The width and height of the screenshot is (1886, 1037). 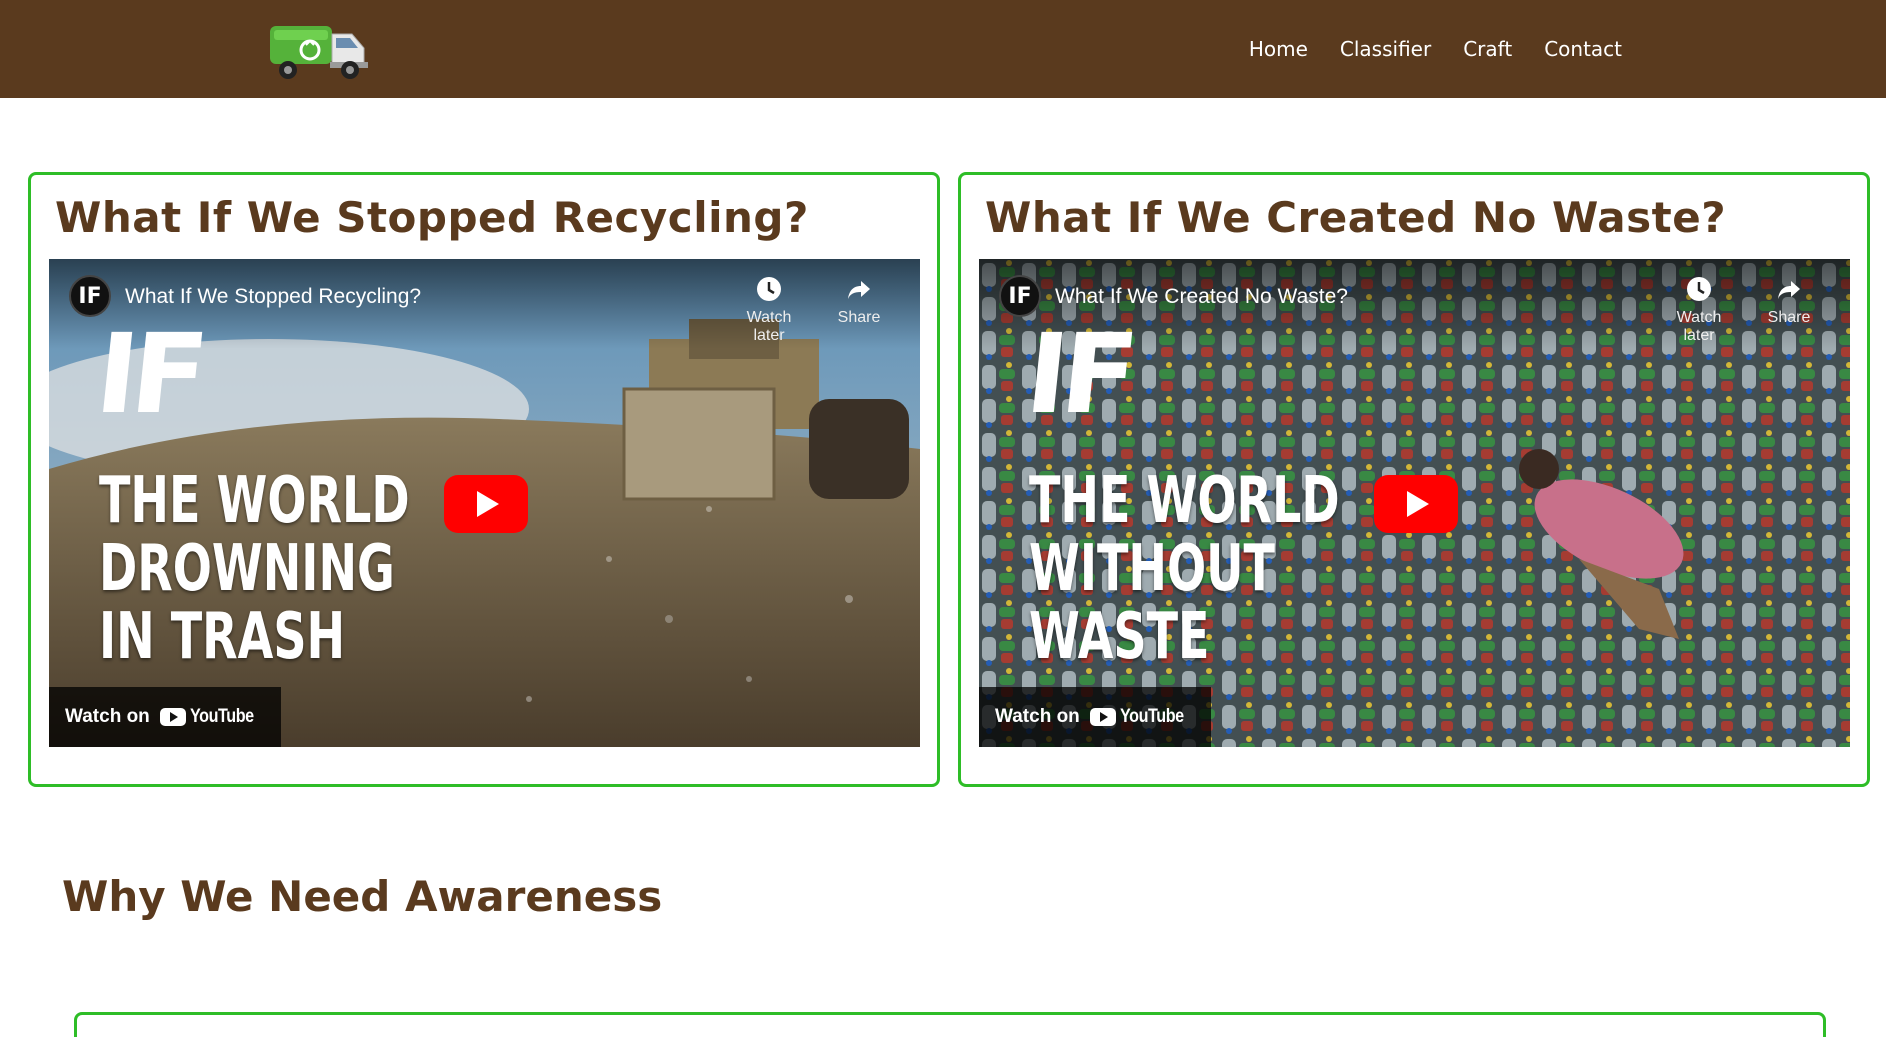 I want to click on nav-craft-link: Craft, so click(x=1487, y=49).